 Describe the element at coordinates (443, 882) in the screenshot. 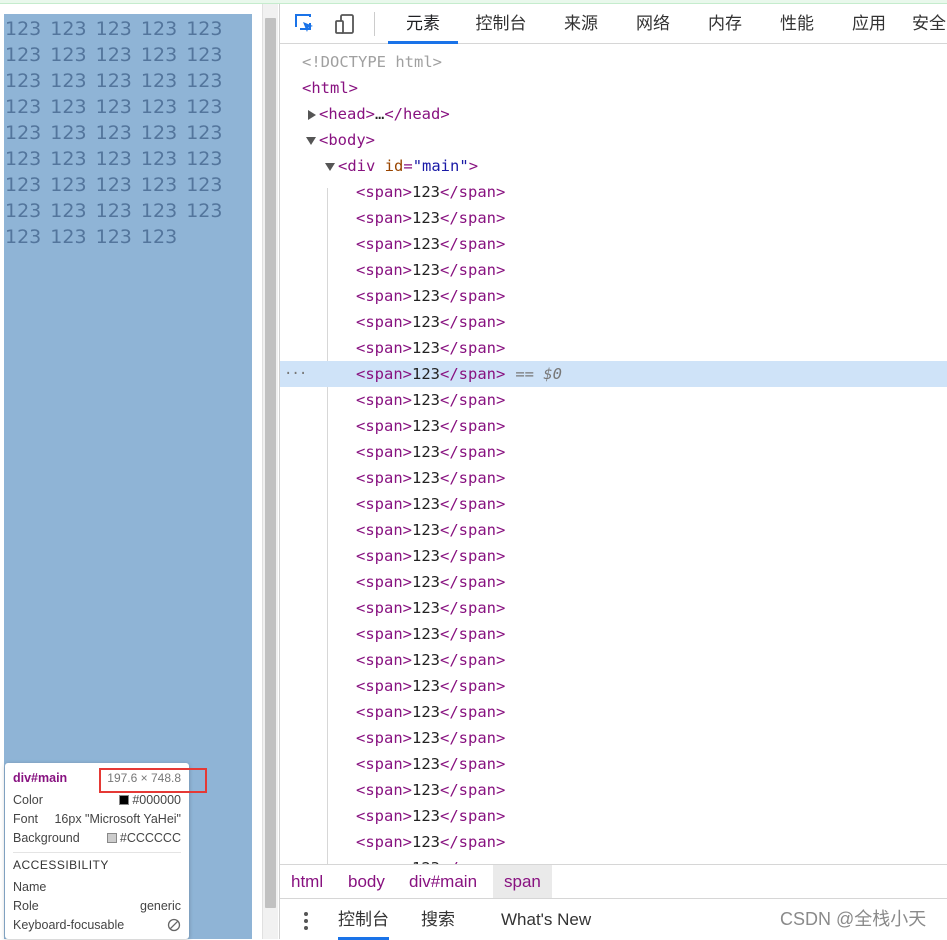

I see `breadcrumb-div-main: div#main` at that location.